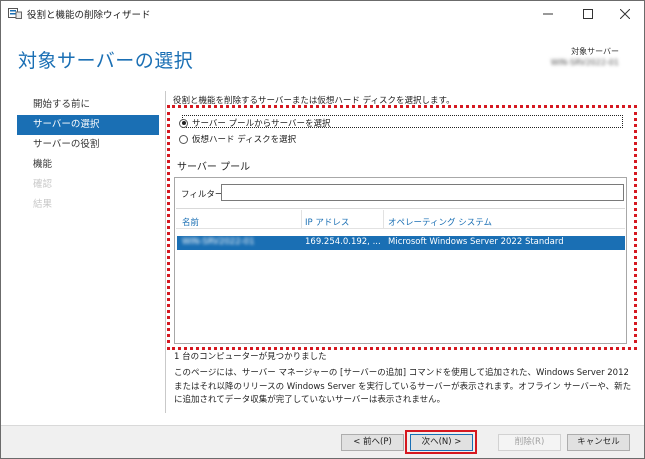 Image resolution: width=645 pixels, height=459 pixels. I want to click on filter-label: フィルター:, so click(204, 195).